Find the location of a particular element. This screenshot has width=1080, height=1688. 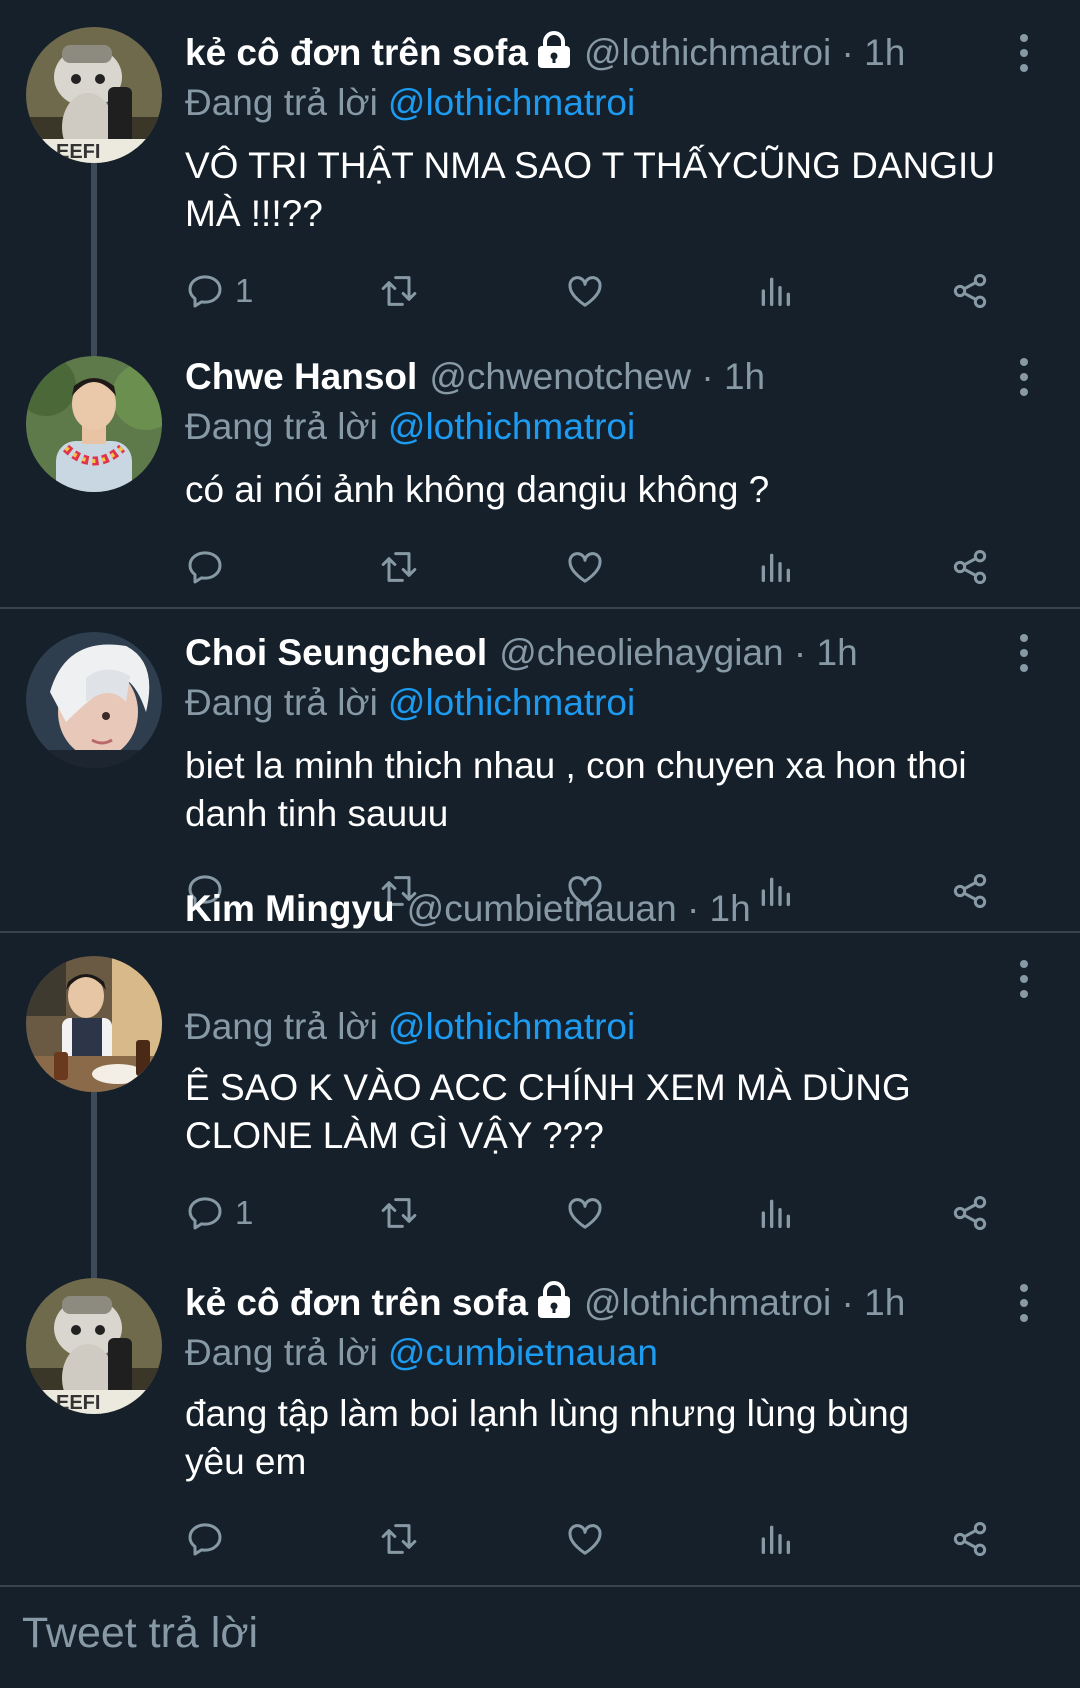

replying-to: Đang trả lời @cumbietnauan is located at coordinates (421, 1352).